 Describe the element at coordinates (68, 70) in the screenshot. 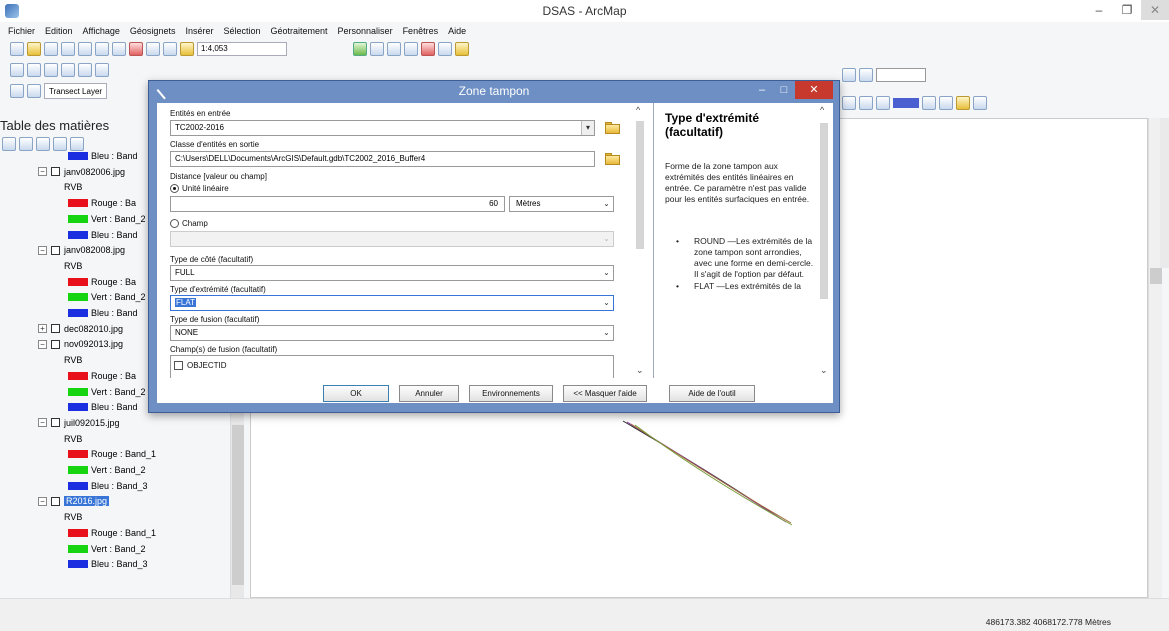

I see `full-extent-icon` at that location.